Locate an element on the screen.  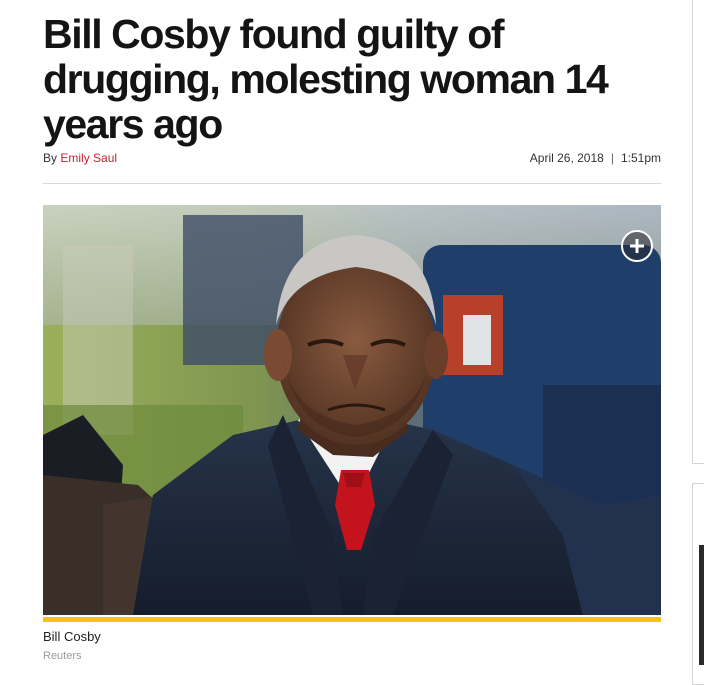
byline: By Emily Saul is located at coordinates (80, 158).